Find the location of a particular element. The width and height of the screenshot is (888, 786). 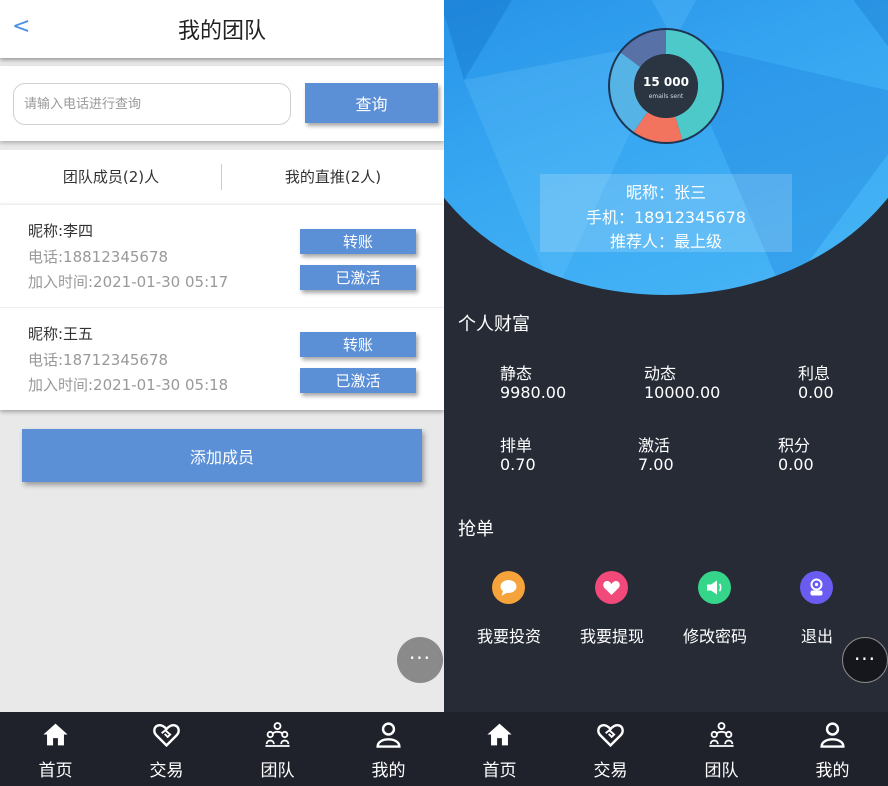

page-title: 我的团队 is located at coordinates (221, 31).